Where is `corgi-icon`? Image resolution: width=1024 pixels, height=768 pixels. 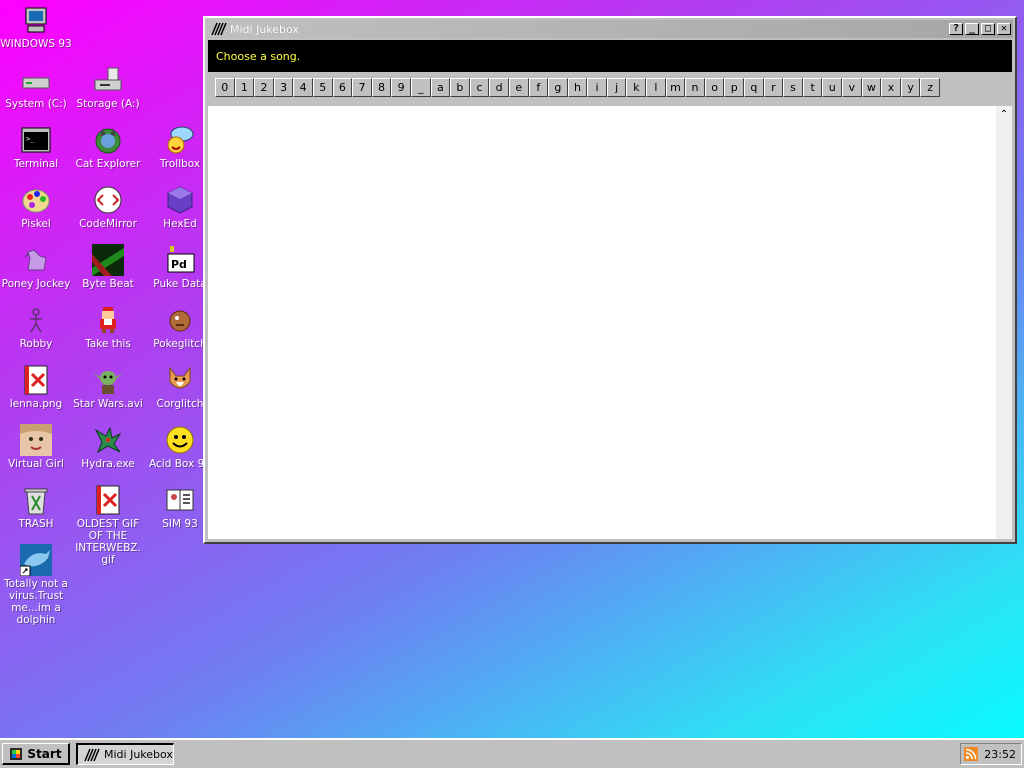 corgi-icon is located at coordinates (180, 377).